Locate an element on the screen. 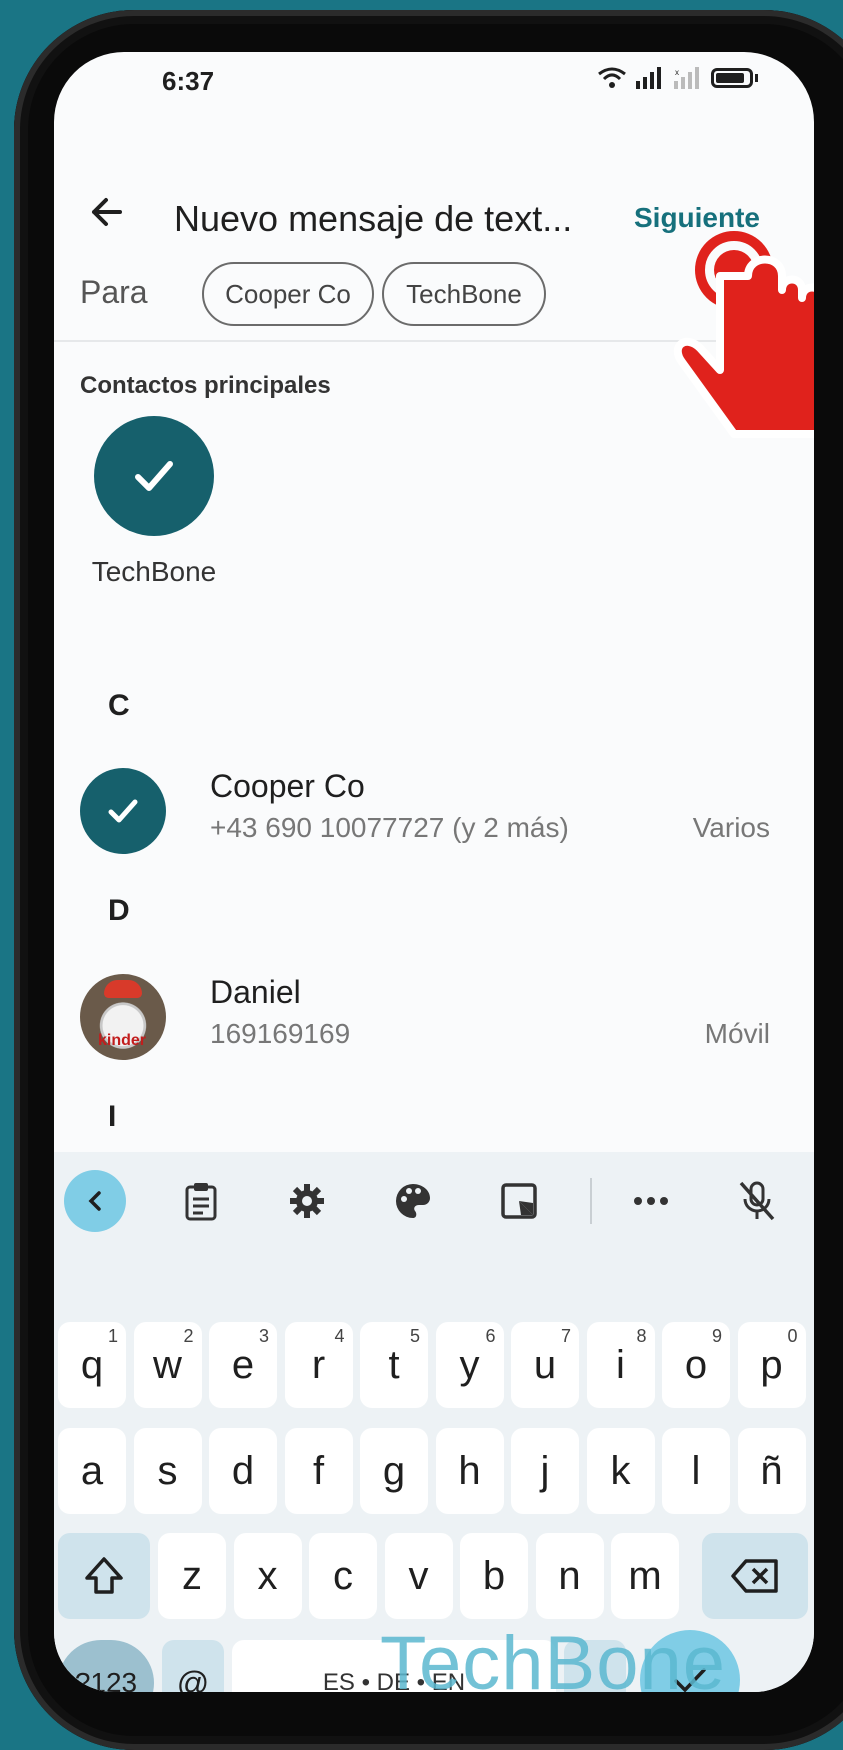 The image size is (843, 1750). voice-input-button is located at coordinates (757, 1201).